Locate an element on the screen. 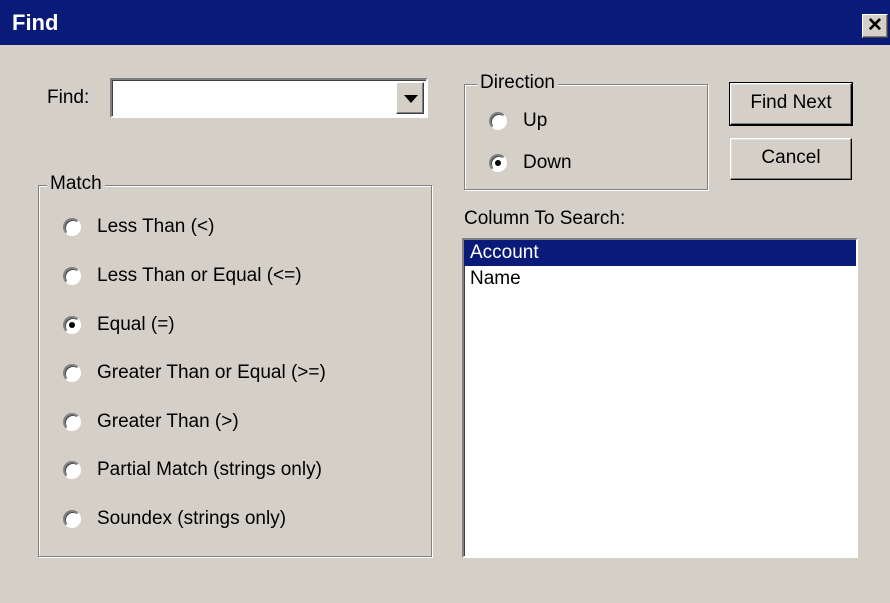 Image resolution: width=890 pixels, height=603 pixels. cancel-button: Cancel is located at coordinates (791, 159).